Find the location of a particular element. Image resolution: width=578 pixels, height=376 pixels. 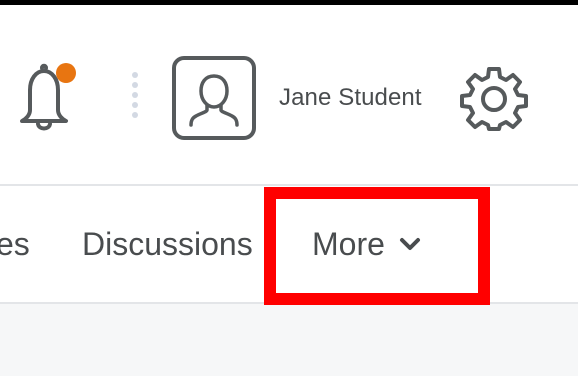

notifications-button is located at coordinates (44, 97).